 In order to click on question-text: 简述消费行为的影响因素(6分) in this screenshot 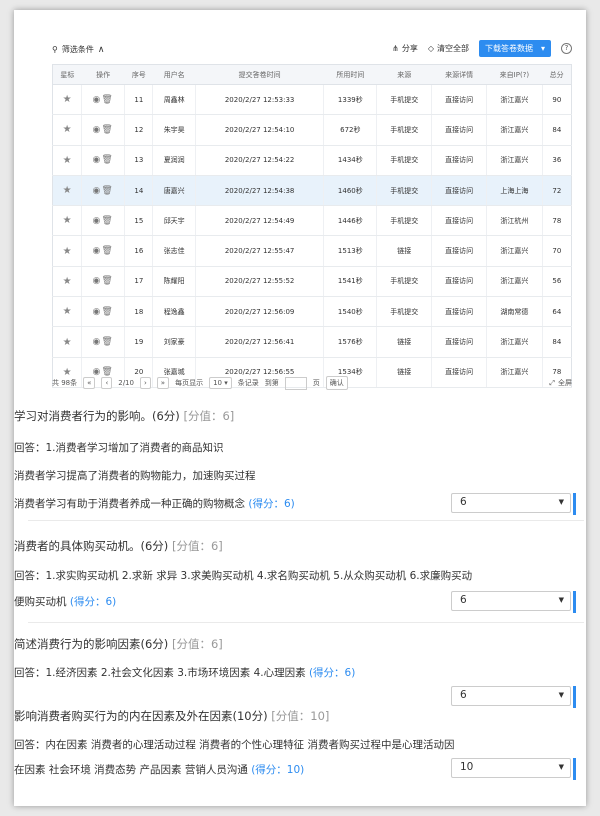, I will do `click(91, 644)`.